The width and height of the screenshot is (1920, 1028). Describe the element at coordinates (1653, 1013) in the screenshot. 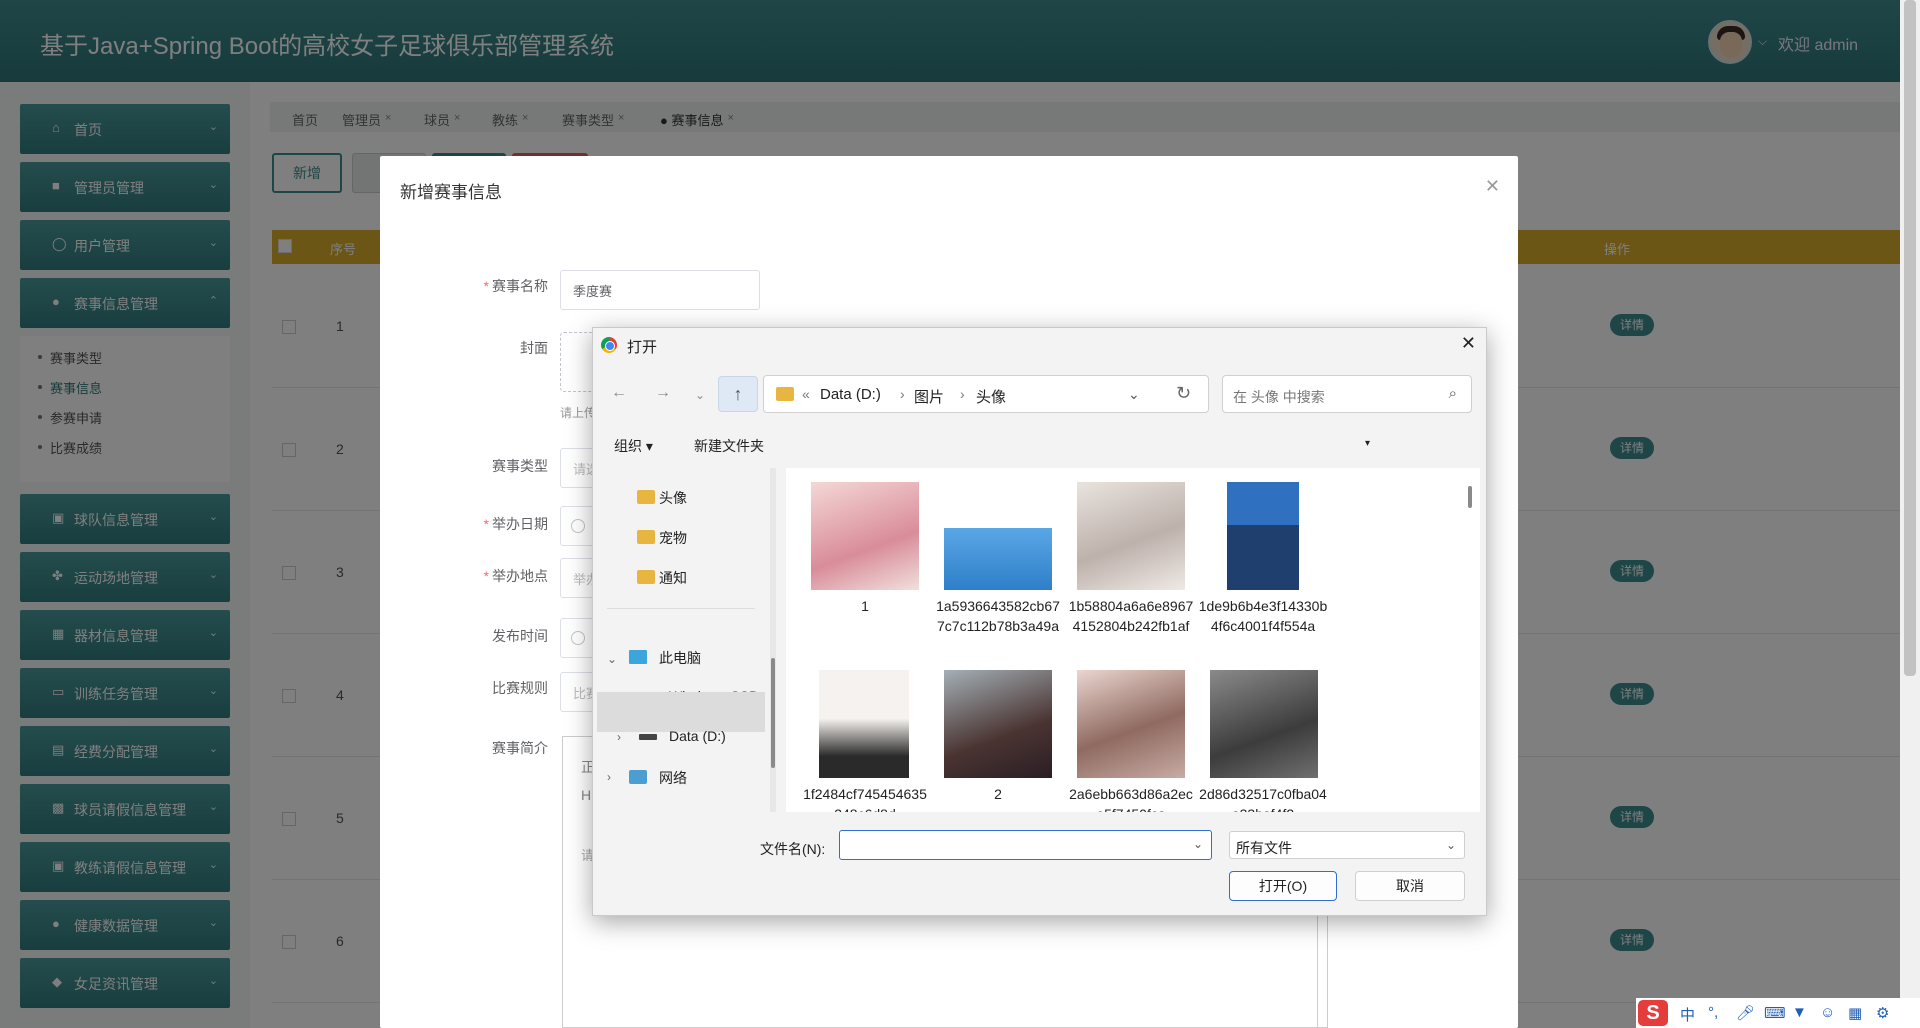

I see `sogou-logo-icon: S` at that location.